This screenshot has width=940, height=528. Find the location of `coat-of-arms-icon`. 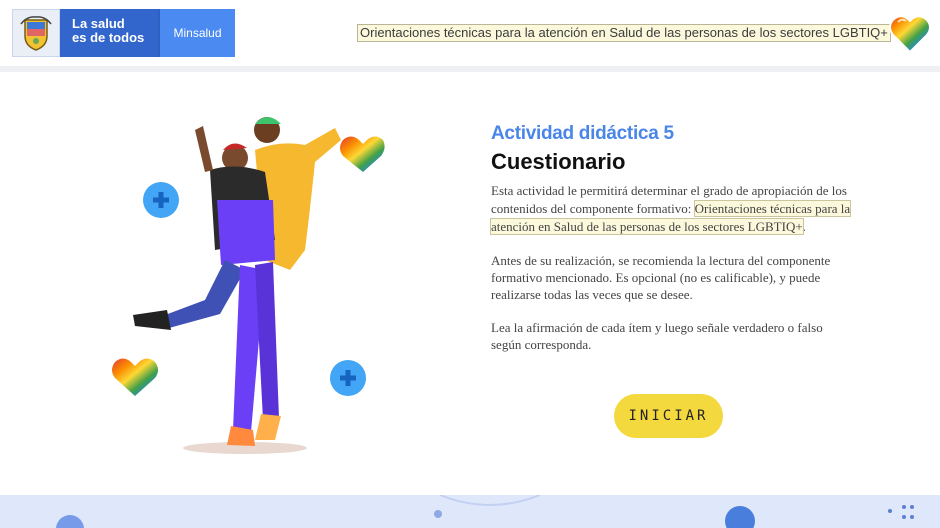

coat-of-arms-icon is located at coordinates (36, 33).